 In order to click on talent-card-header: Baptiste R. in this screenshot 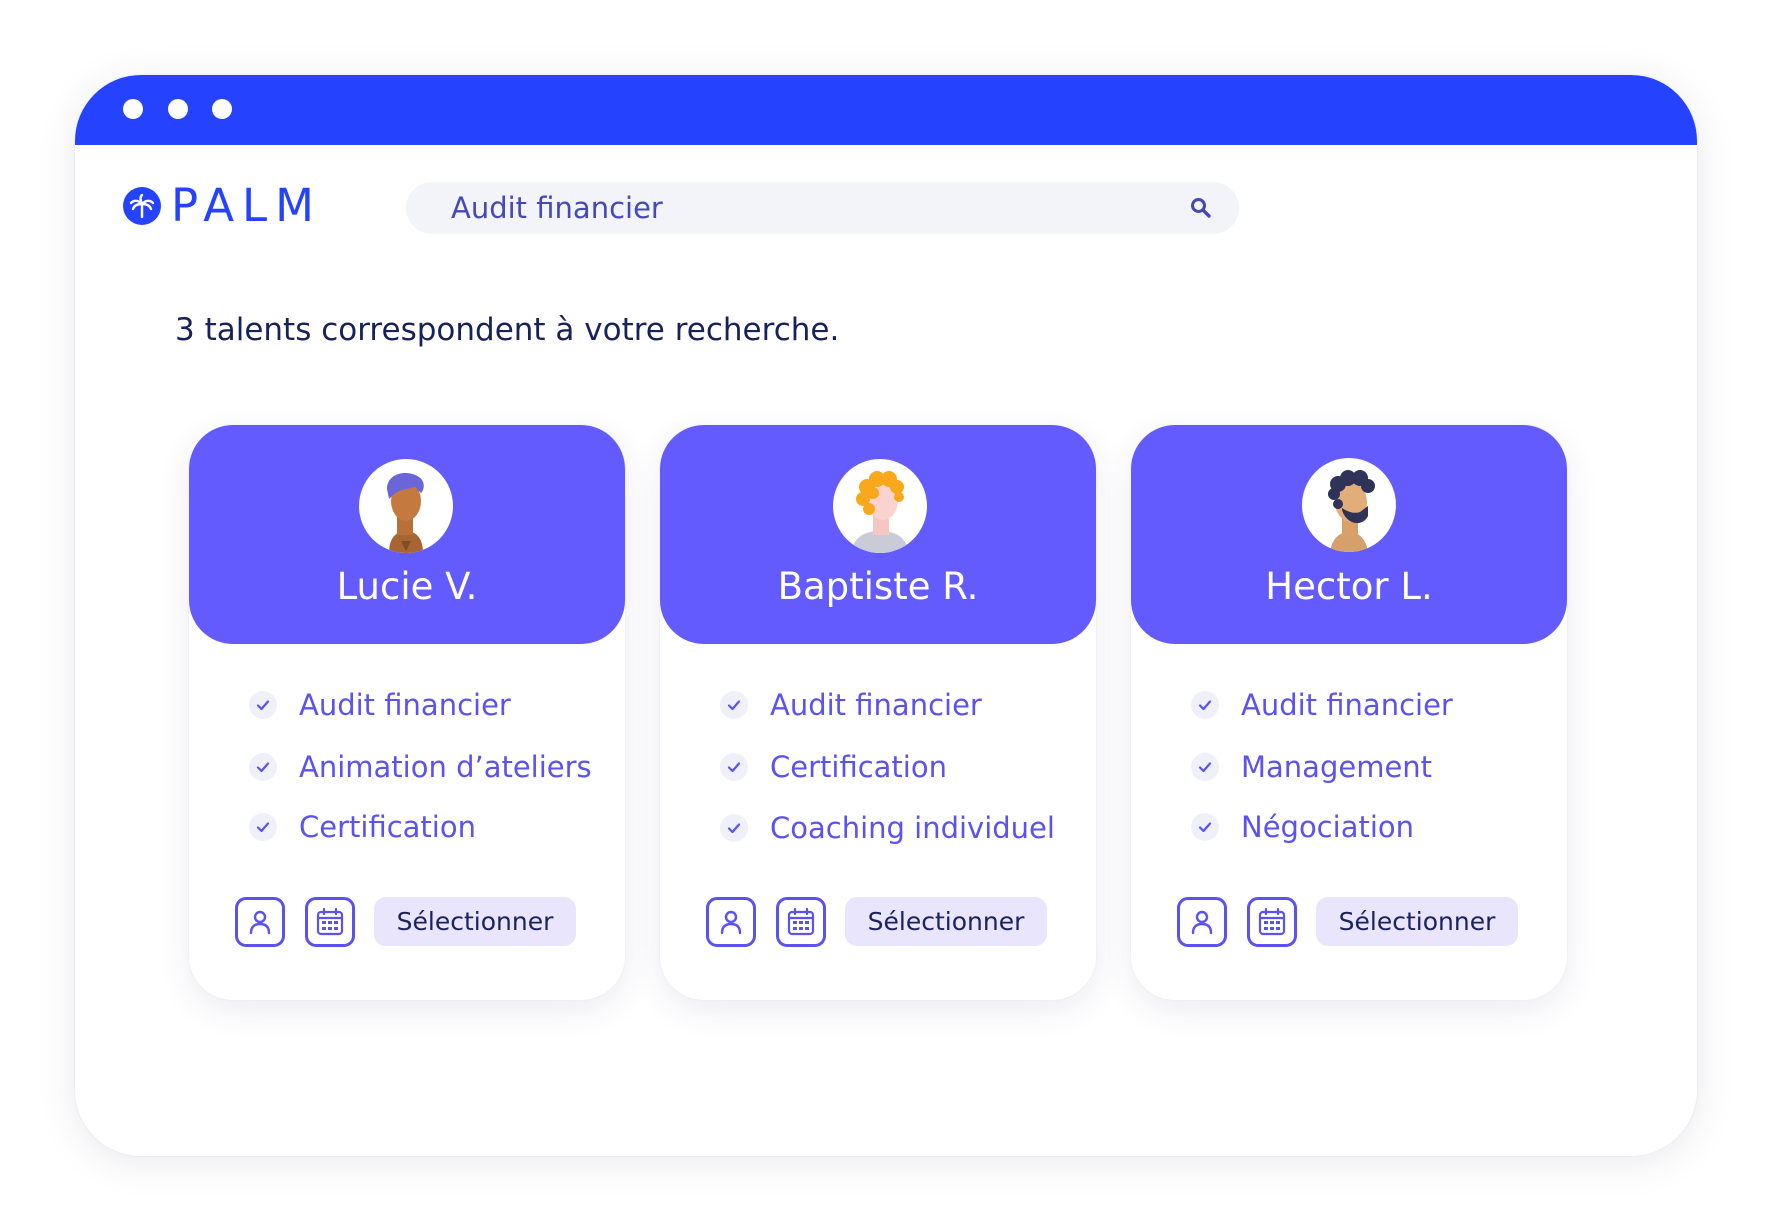, I will do `click(878, 534)`.